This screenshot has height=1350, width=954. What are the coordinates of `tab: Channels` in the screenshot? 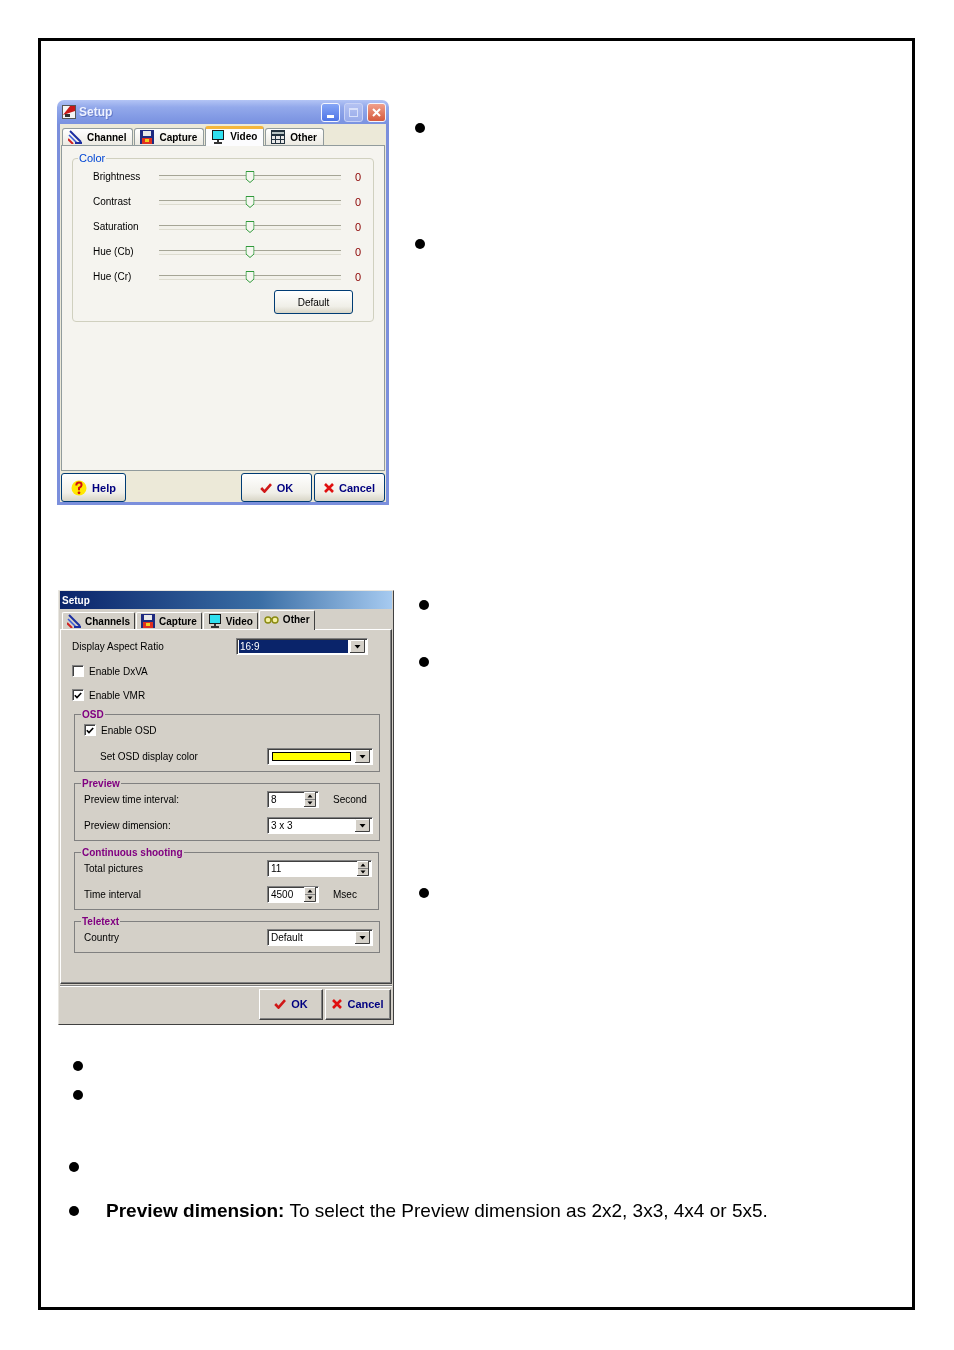 It's located at (98, 620).